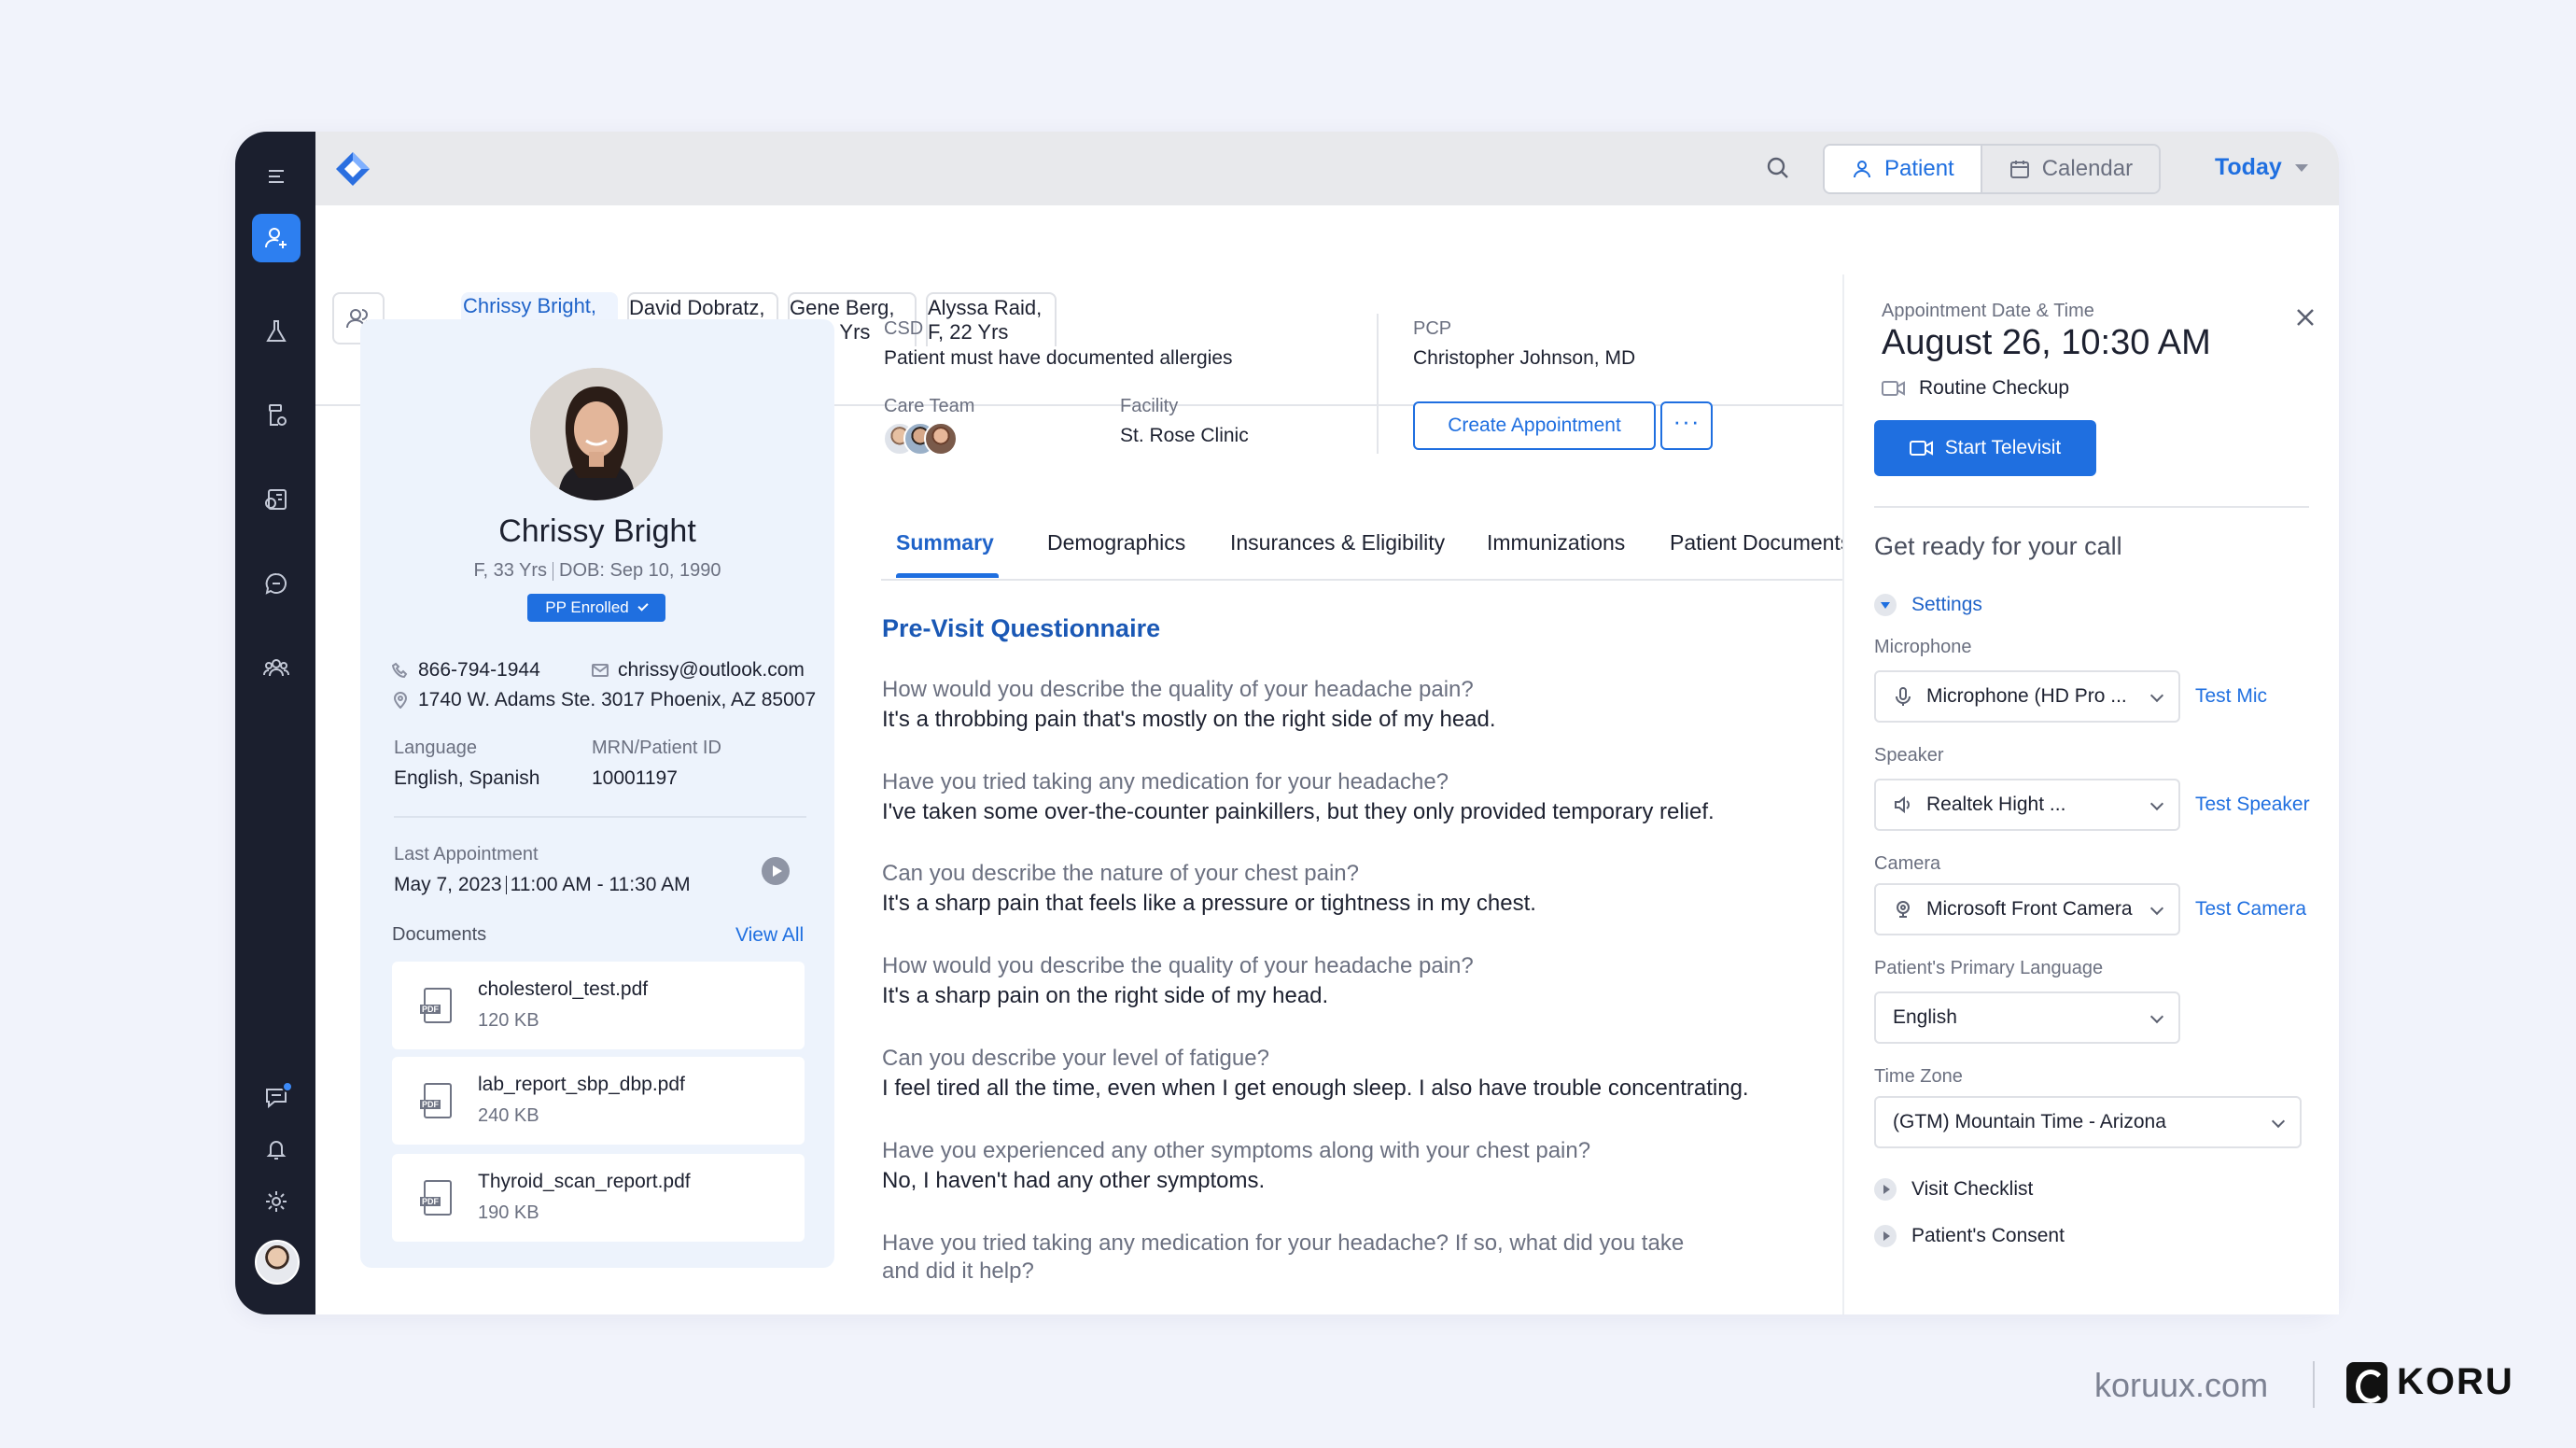  Describe the element at coordinates (466, 855) in the screenshot. I see `last-appointment-label: Last Appointment` at that location.